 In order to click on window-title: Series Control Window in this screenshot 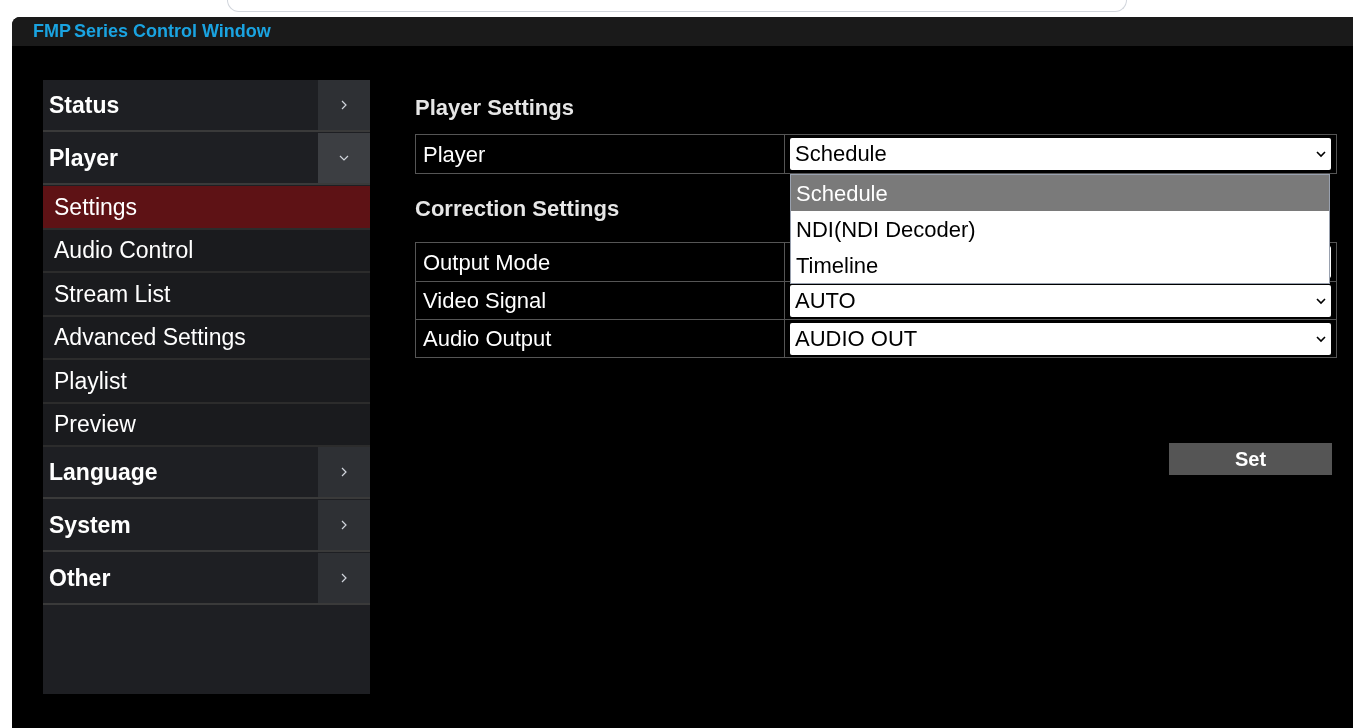, I will do `click(172, 31)`.